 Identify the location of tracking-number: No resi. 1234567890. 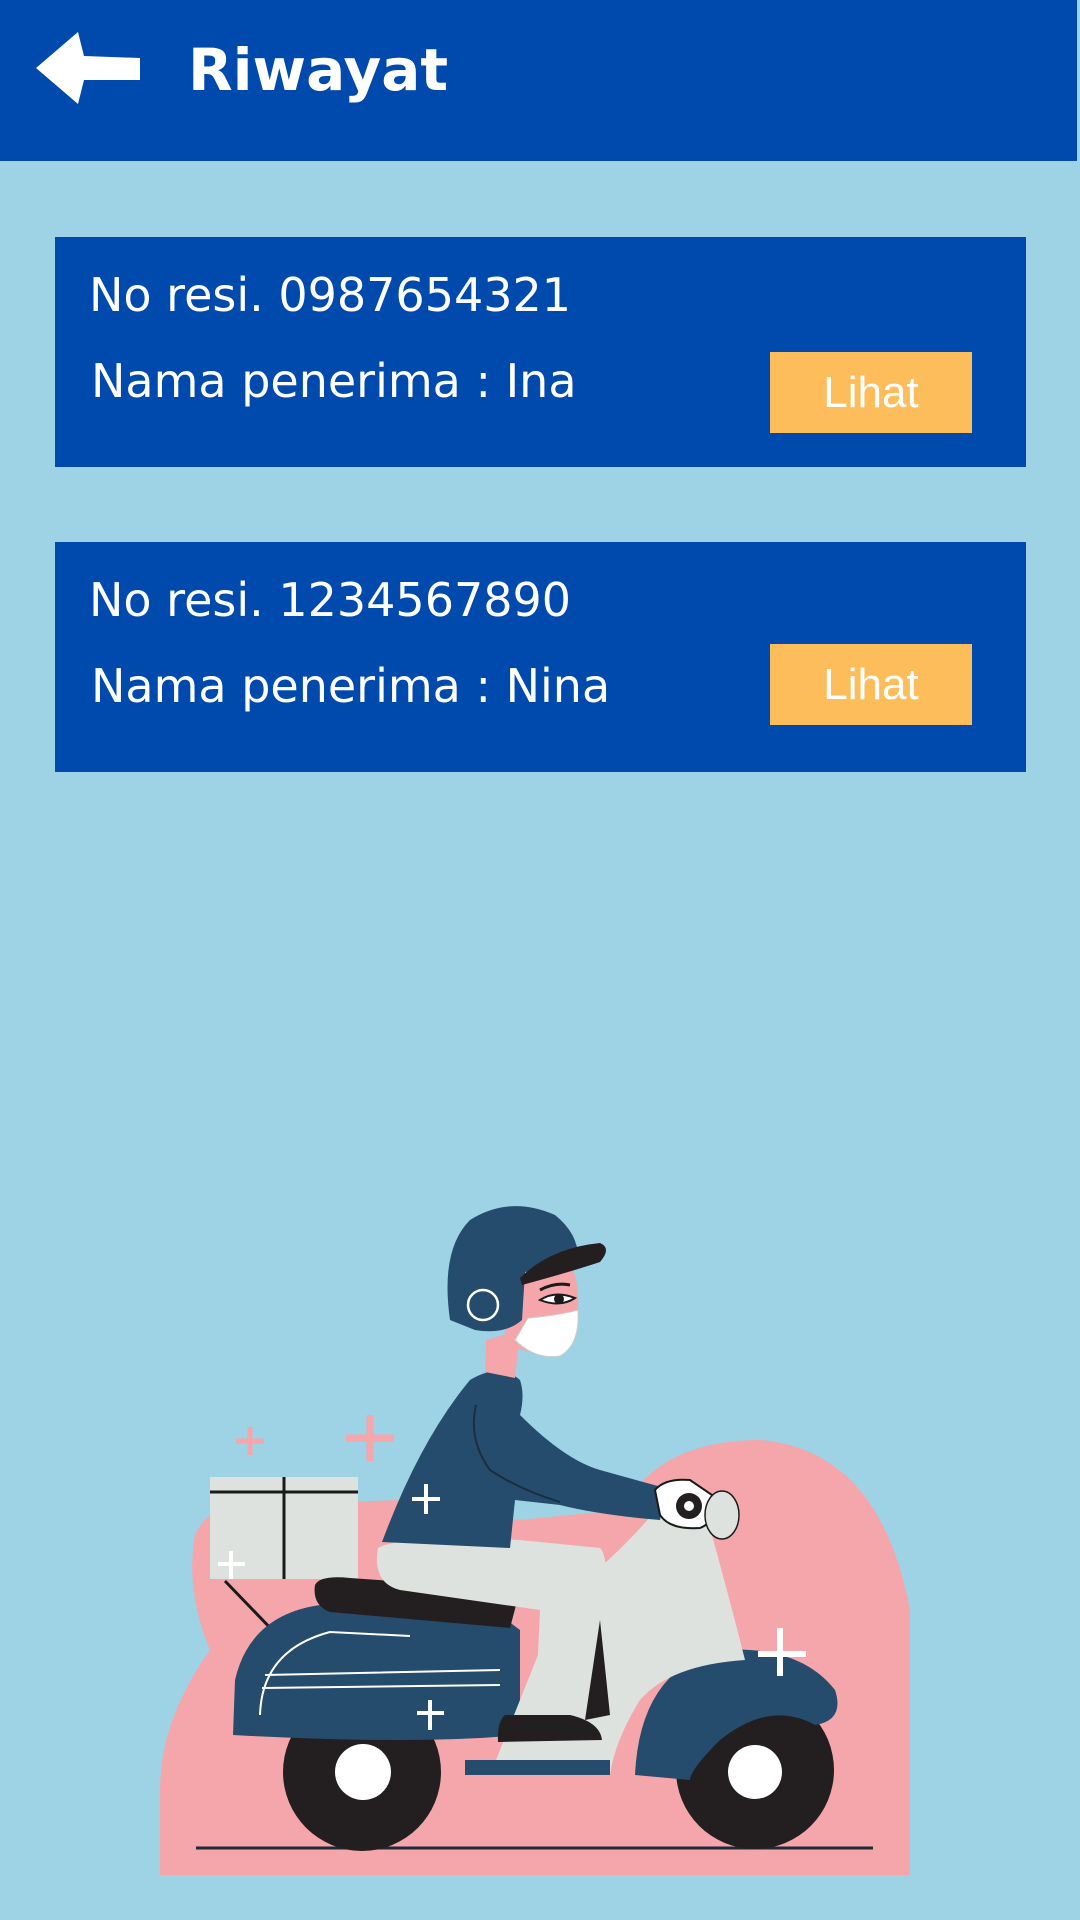
(330, 600).